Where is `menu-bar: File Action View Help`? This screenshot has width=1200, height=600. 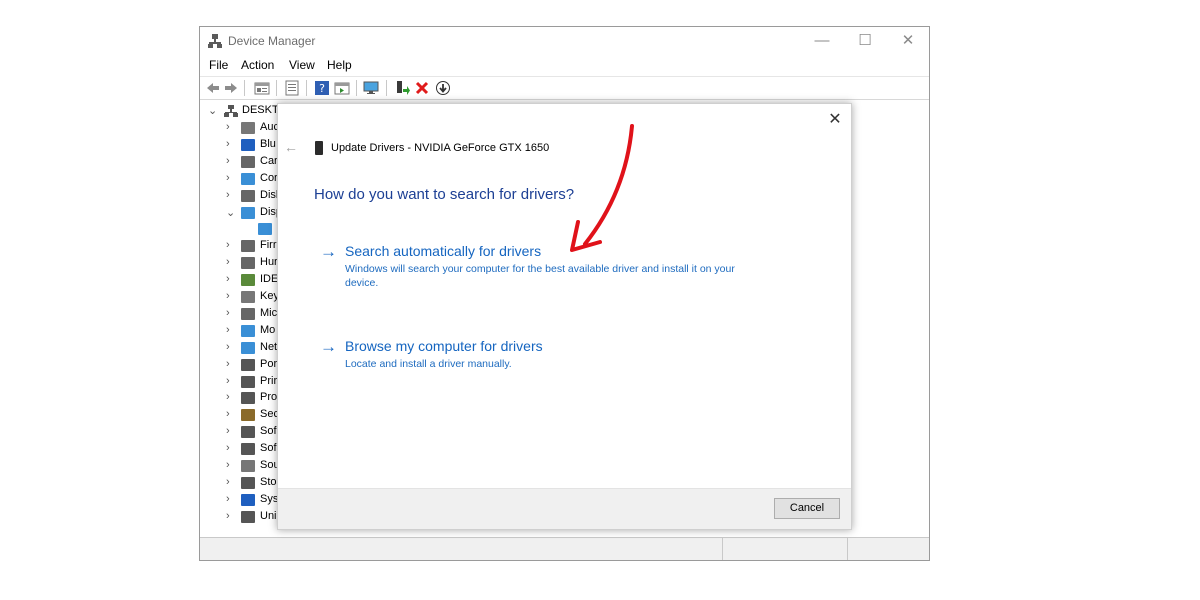
menu-bar: File Action View Help is located at coordinates (564, 65).